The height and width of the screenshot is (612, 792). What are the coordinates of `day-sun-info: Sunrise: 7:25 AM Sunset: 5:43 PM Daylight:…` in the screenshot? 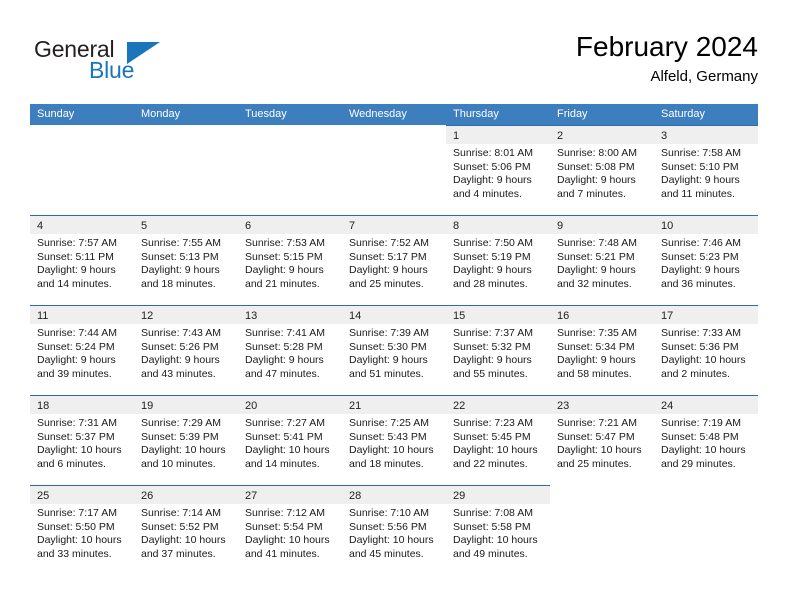 It's located at (394, 442).